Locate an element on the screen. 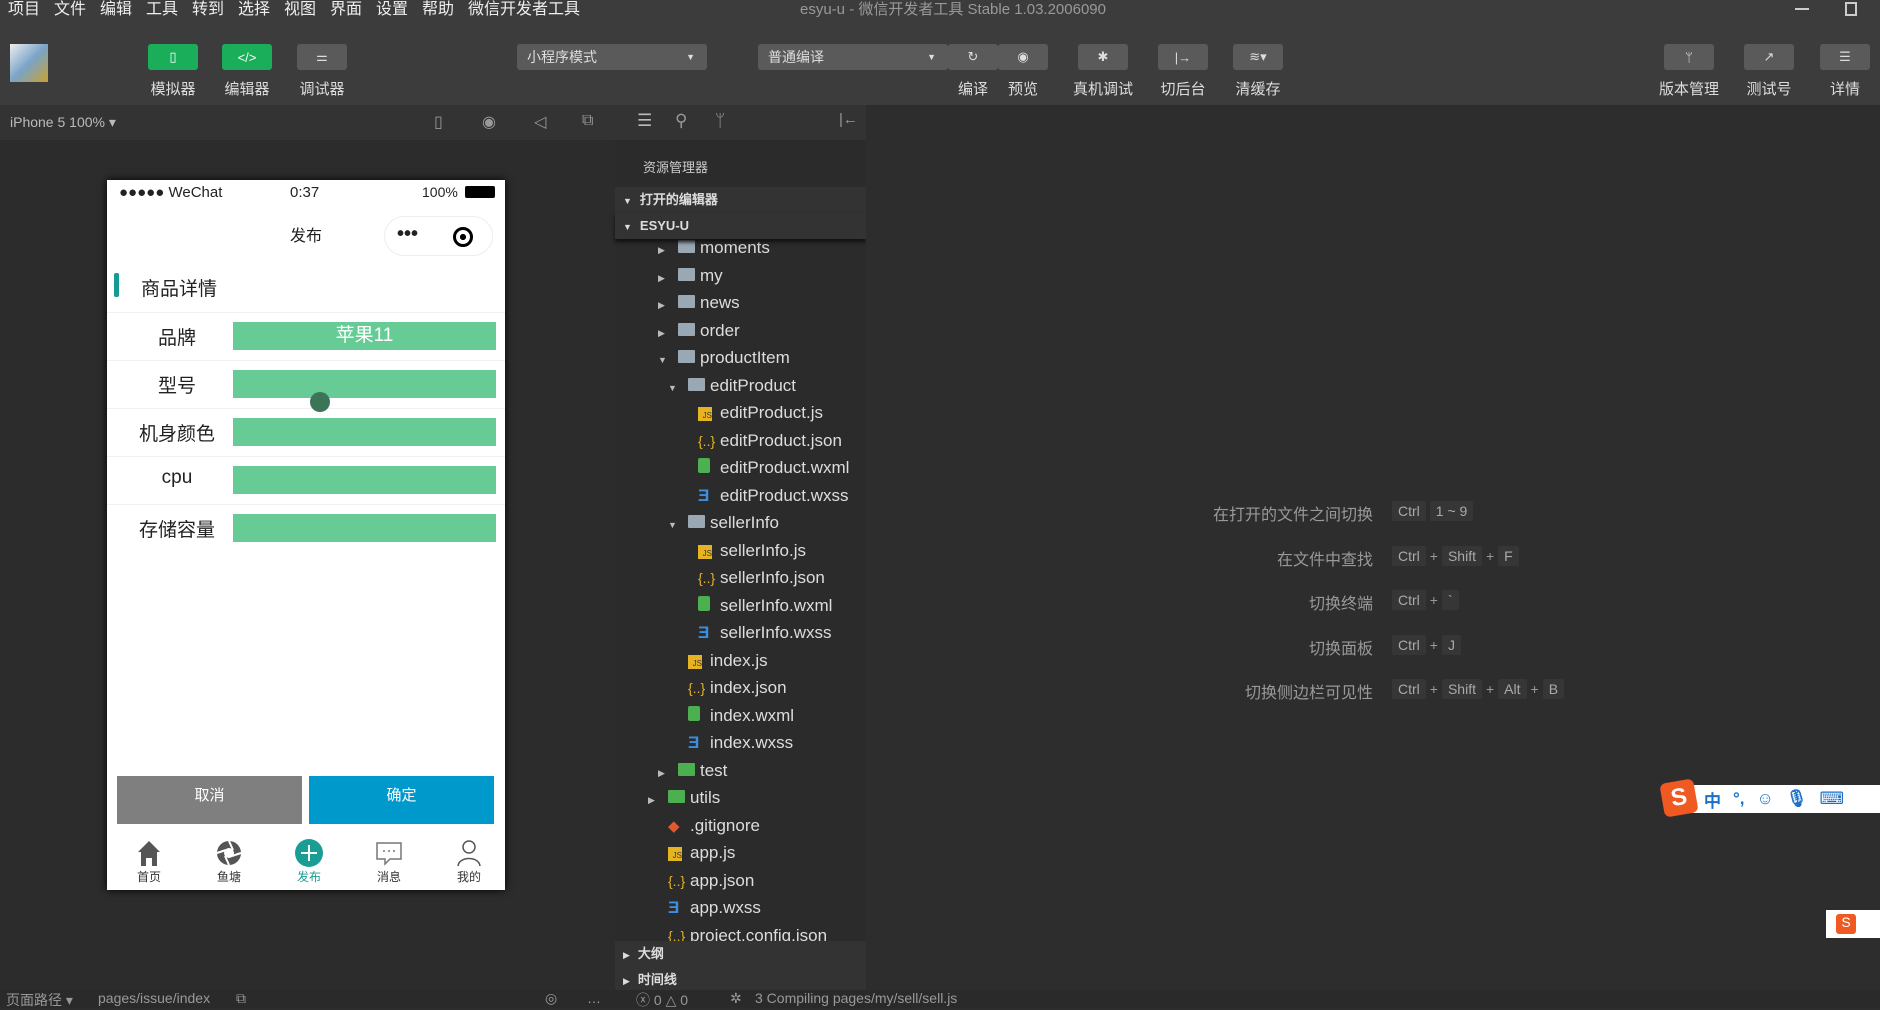 This screenshot has width=1880, height=1010. tree-folder: ▶ my is located at coordinates (690, 275).